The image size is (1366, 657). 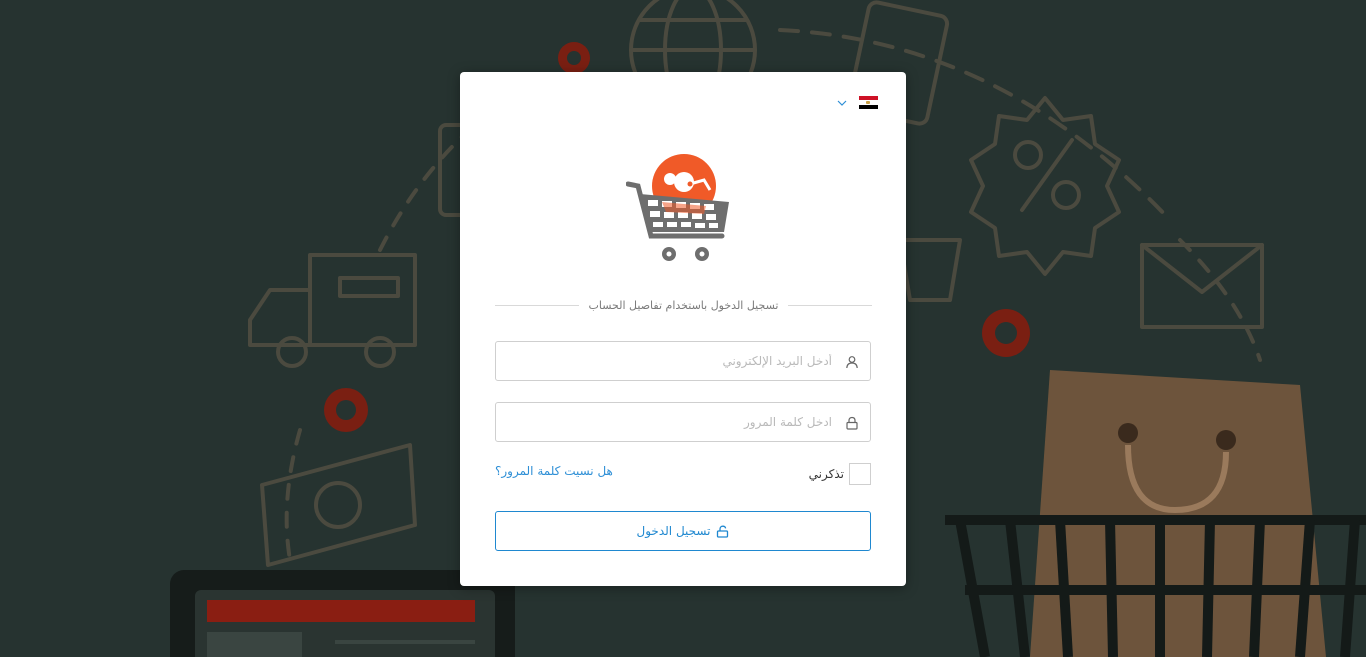 What do you see at coordinates (1178, 513) in the screenshot?
I see `shopping-bag-icon` at bounding box center [1178, 513].